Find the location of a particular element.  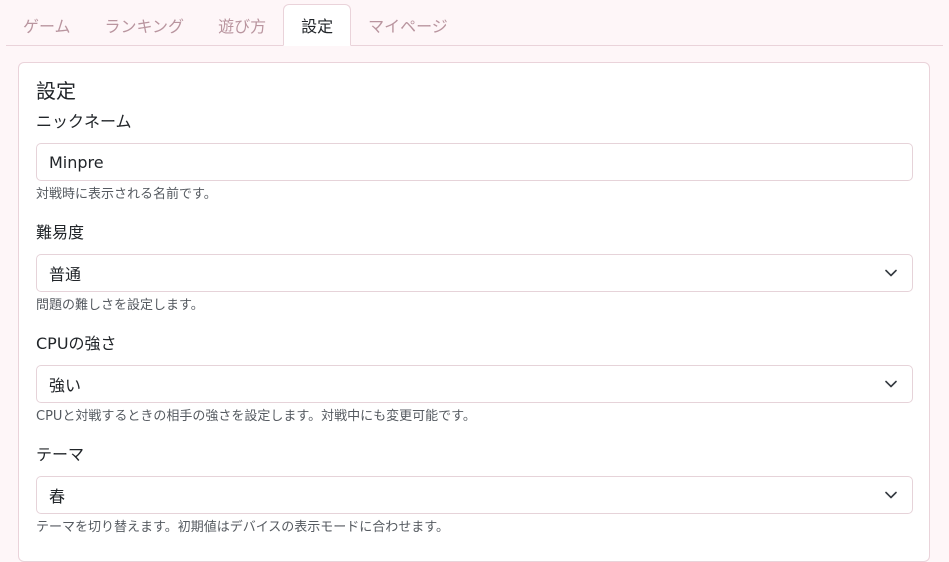

tab-settings: 設定 is located at coordinates (317, 25).